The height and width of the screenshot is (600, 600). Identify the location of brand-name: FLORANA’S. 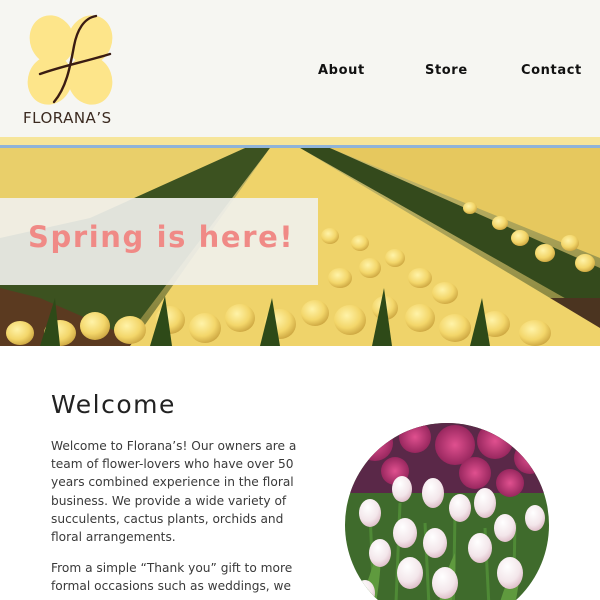
(67, 118).